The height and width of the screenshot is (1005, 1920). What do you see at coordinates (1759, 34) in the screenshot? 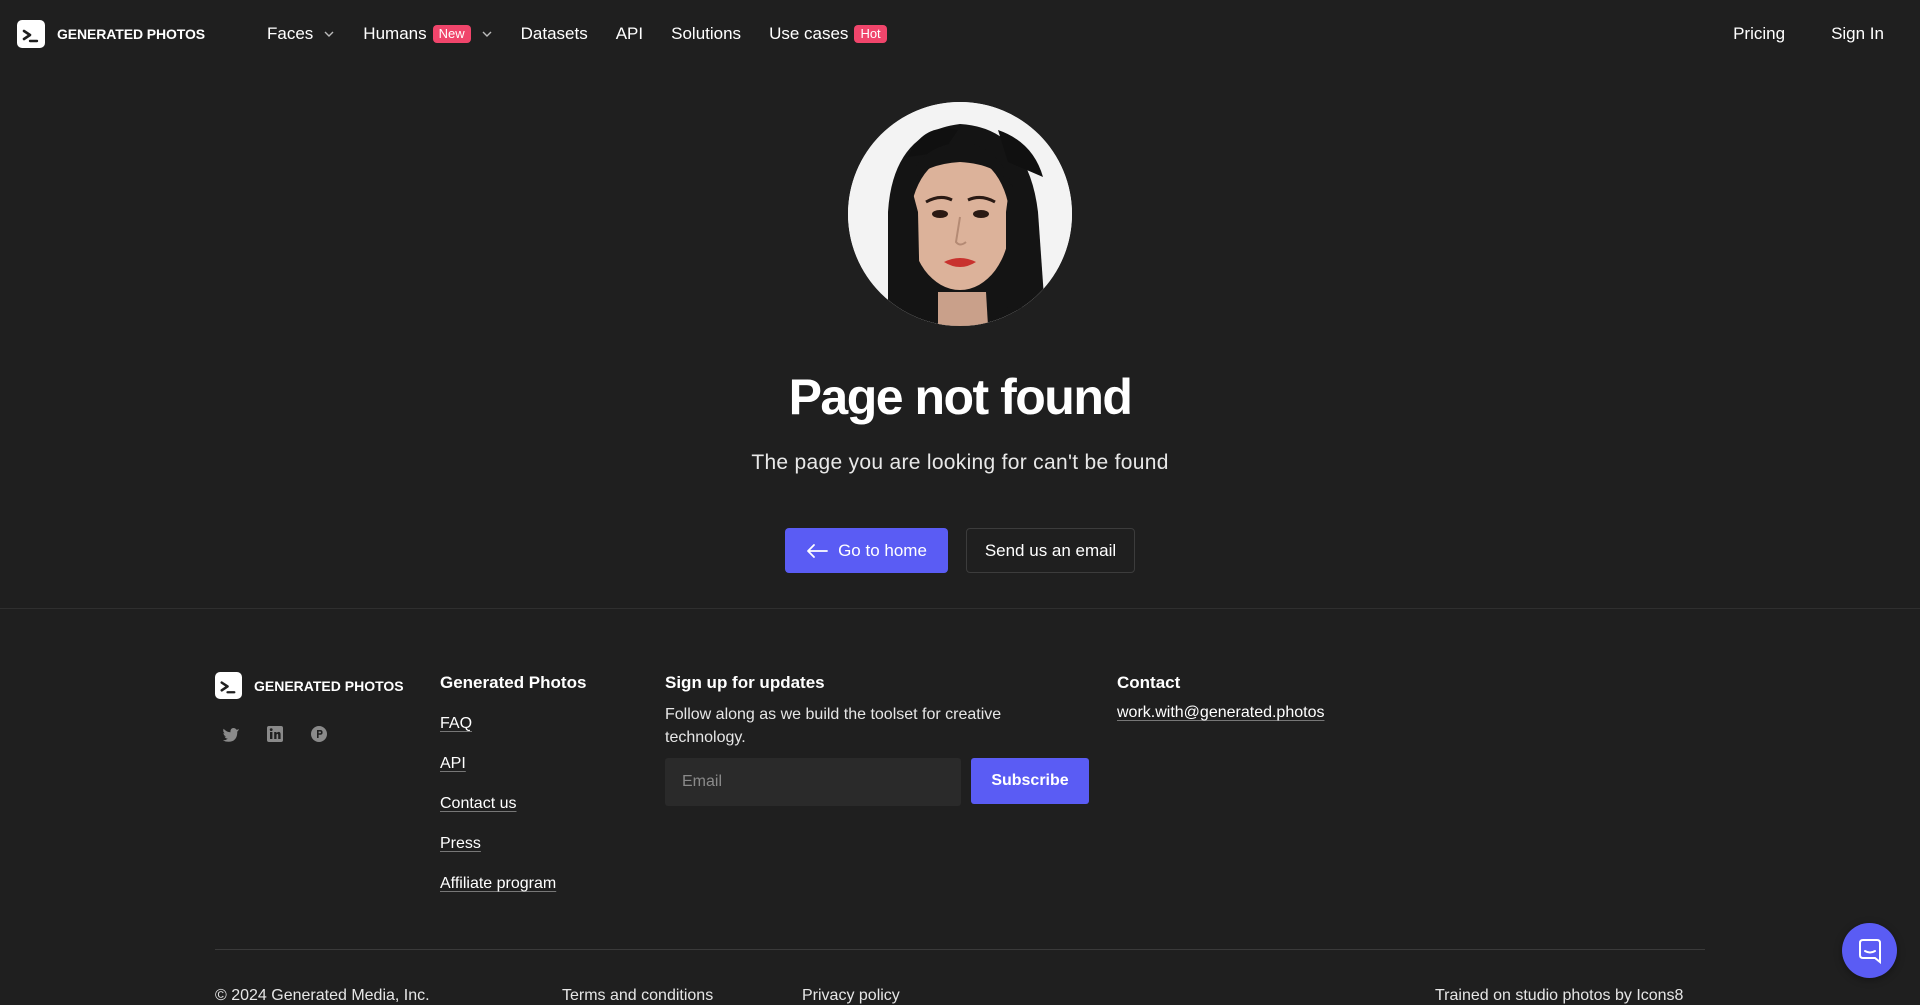
I see `pricing-link: Pricing` at bounding box center [1759, 34].